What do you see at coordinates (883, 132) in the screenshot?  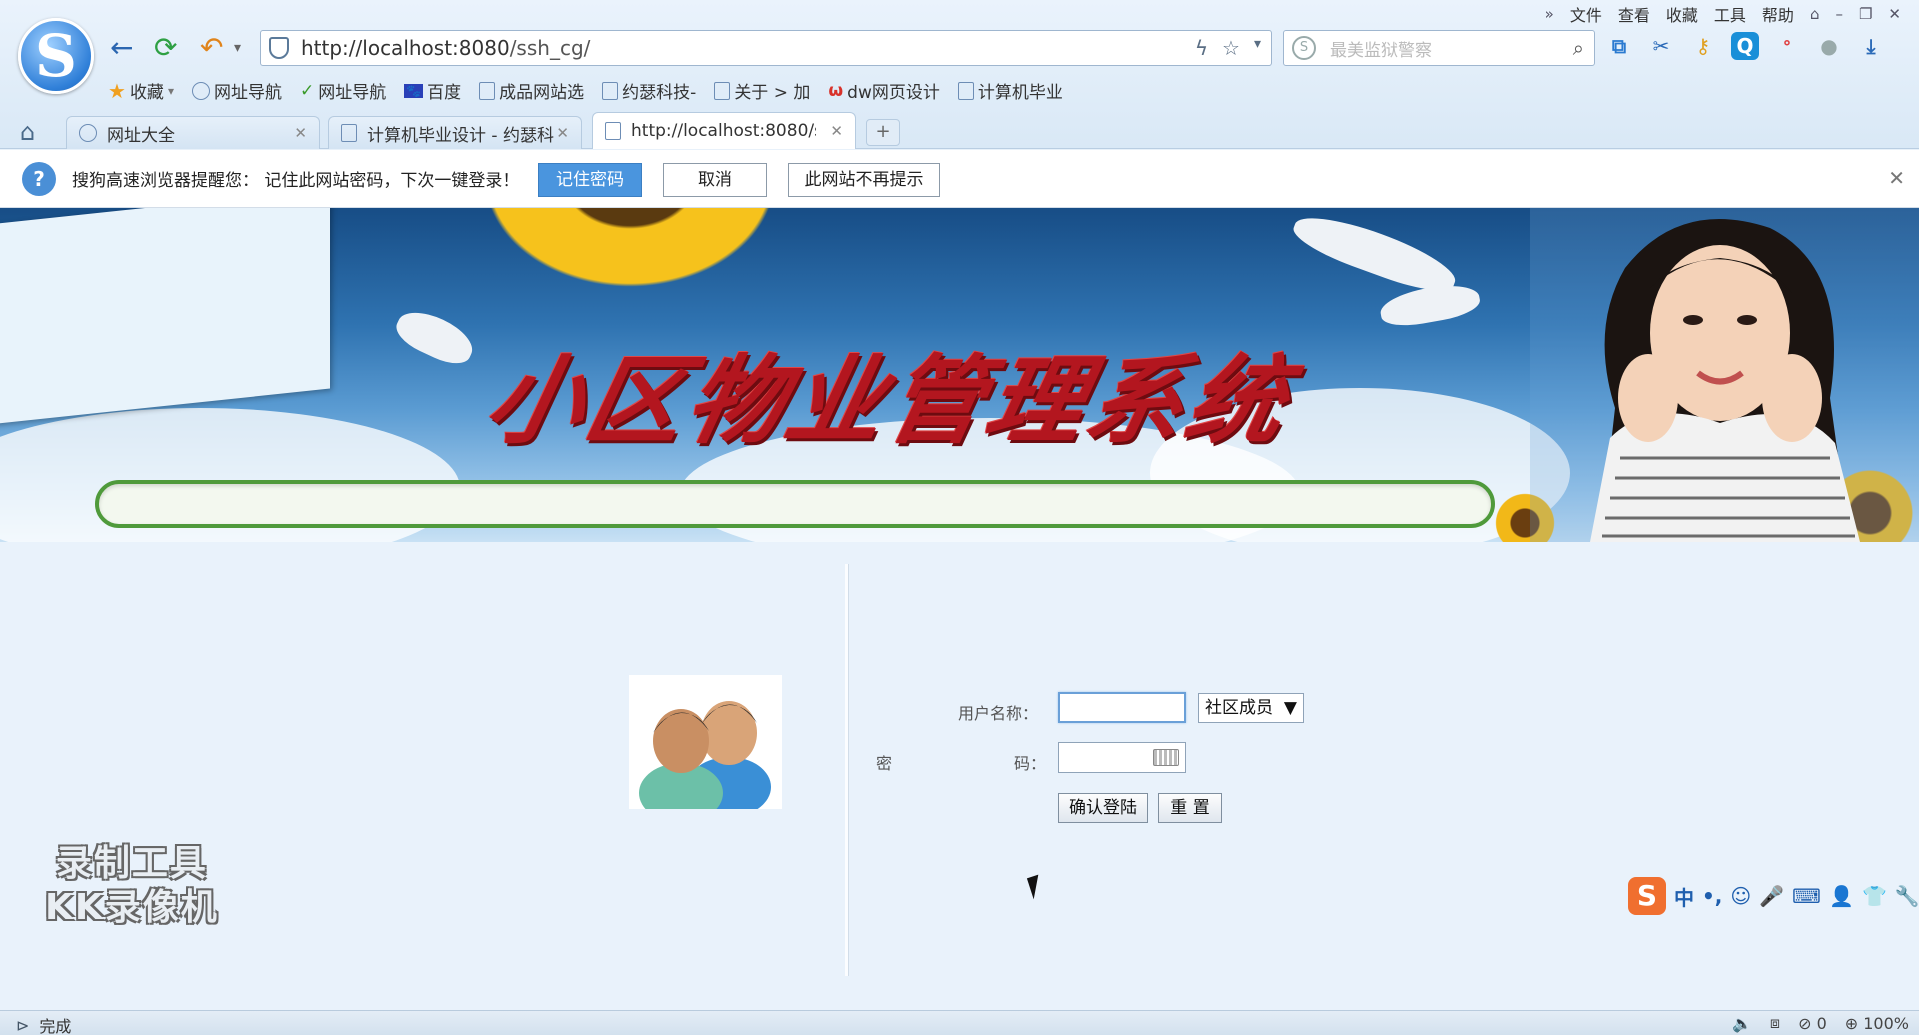 I see `new-tab-button: +` at bounding box center [883, 132].